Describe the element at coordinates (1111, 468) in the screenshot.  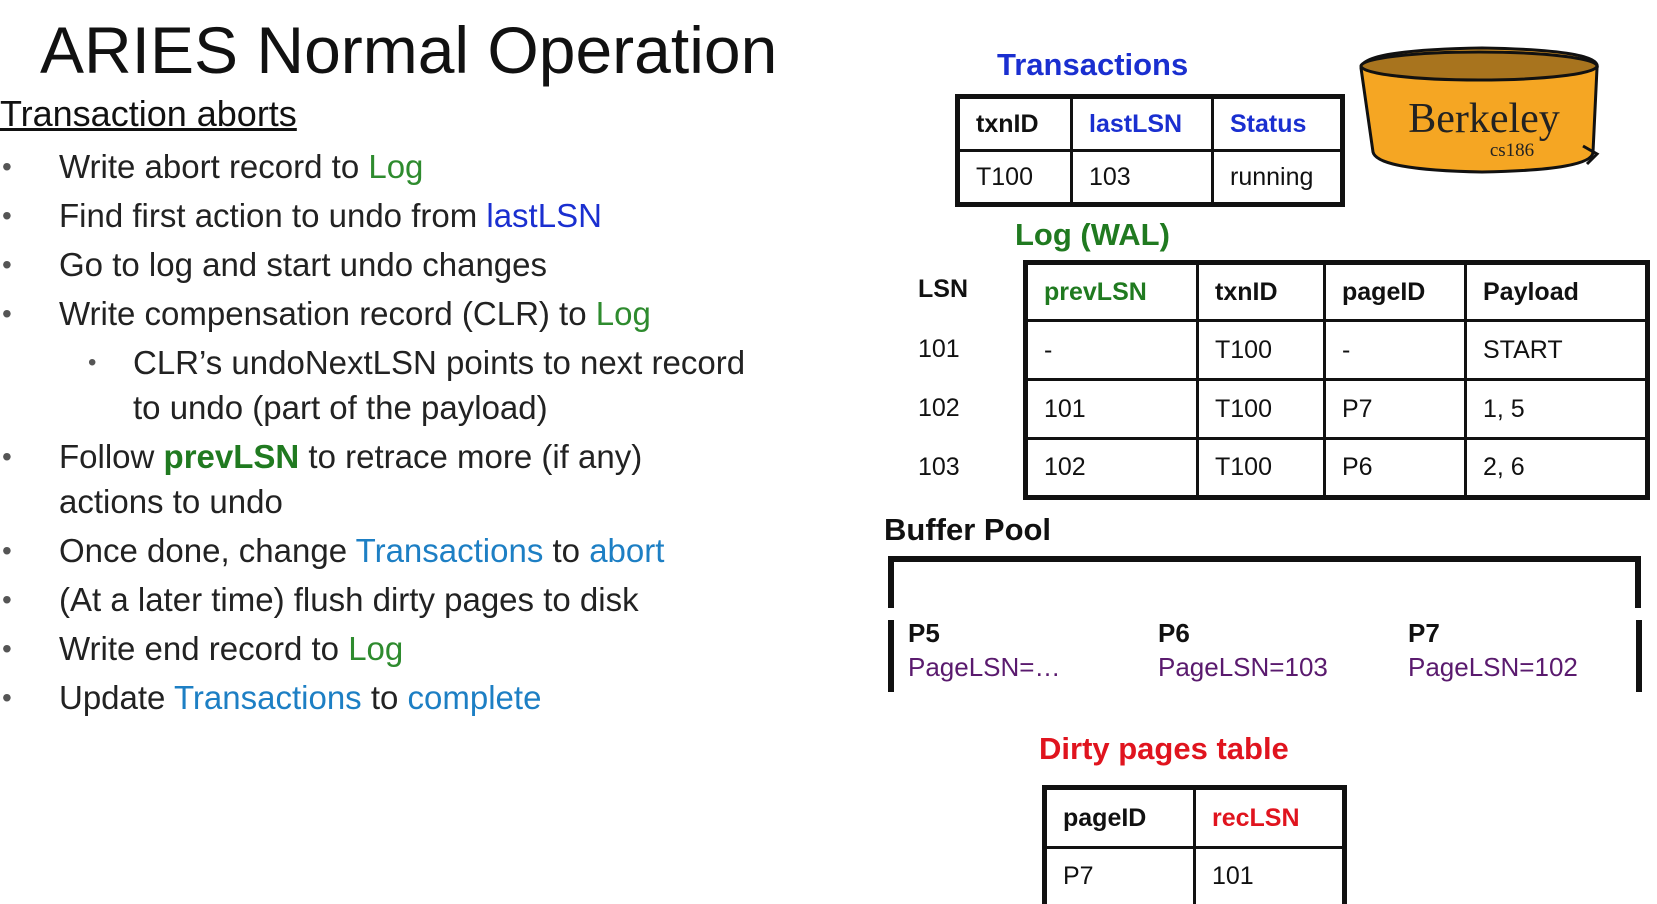
I see `table-cell: 102` at that location.